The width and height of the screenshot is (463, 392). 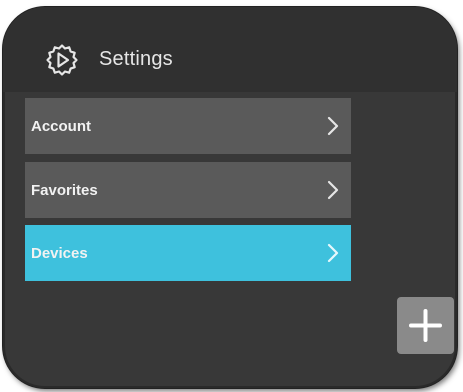 I want to click on menu-item-favorites: Favorites, so click(x=188, y=190).